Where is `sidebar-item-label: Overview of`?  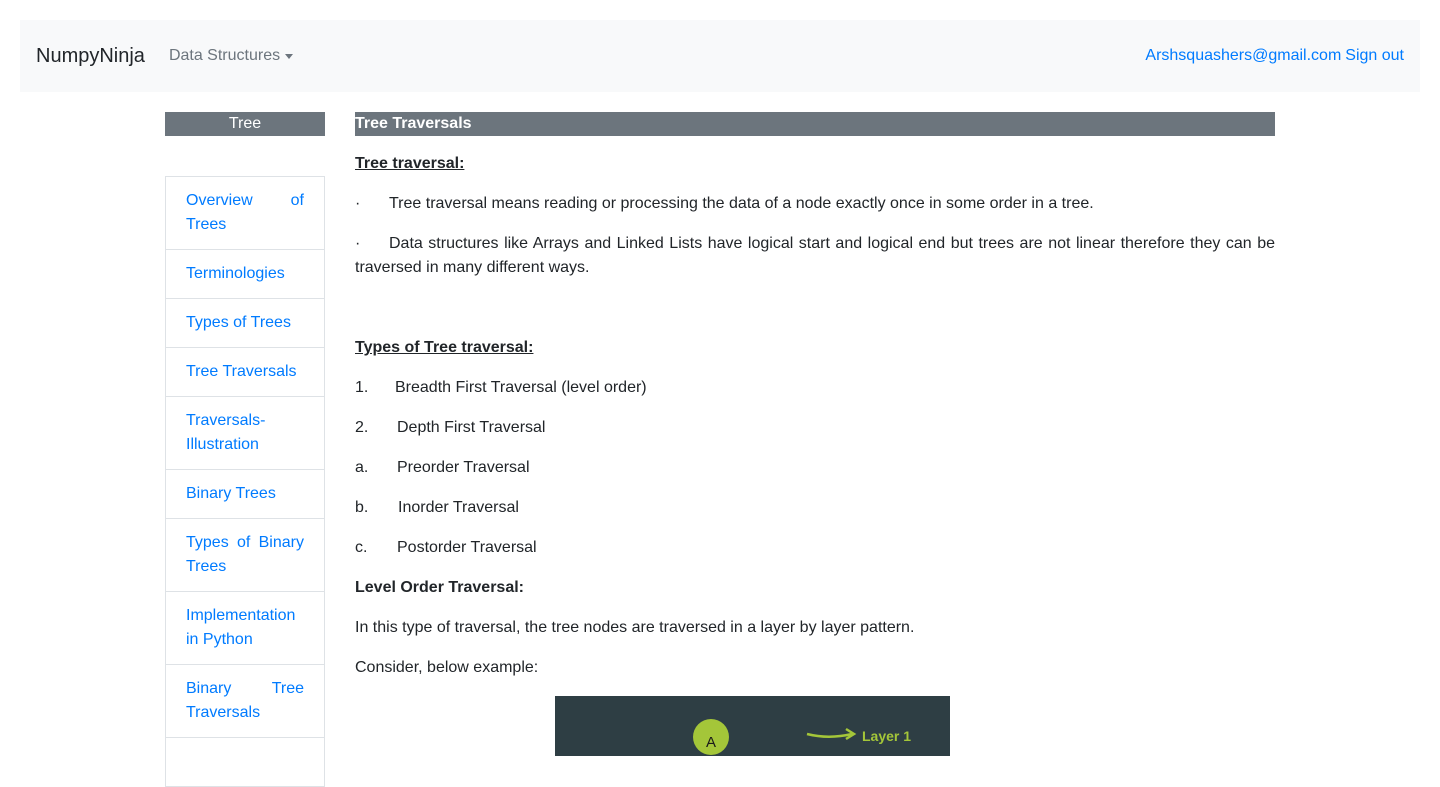 sidebar-item-label: Overview of is located at coordinates (245, 201).